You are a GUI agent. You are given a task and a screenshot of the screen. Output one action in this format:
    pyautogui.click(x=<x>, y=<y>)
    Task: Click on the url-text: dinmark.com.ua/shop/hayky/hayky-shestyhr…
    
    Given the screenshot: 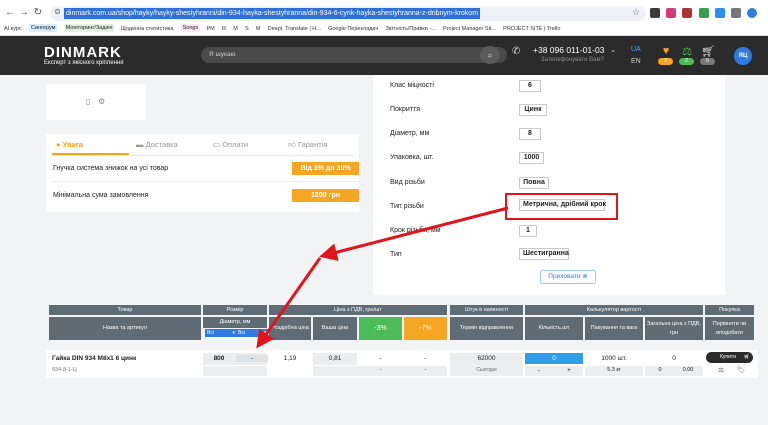 What is the action you would take?
    pyautogui.click(x=272, y=13)
    